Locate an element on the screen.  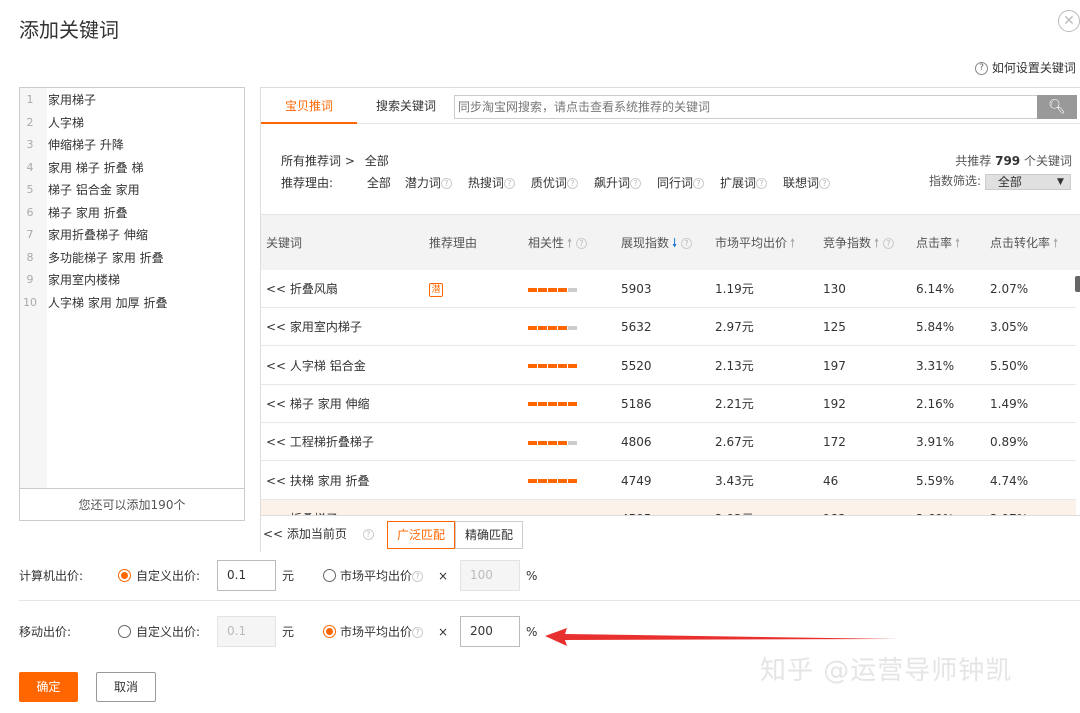
tab-search-keywords: 搜索关键词 is located at coordinates (406, 106).